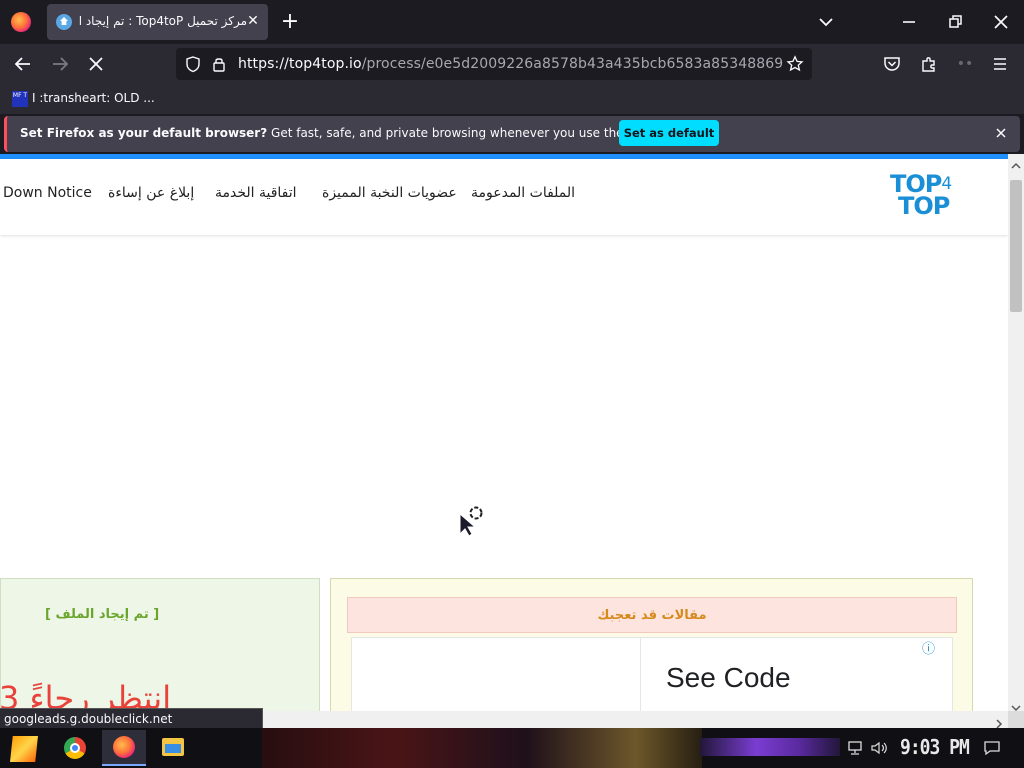 The height and width of the screenshot is (768, 1024). I want to click on nav-terms-of-service: اتفاقية الخدمة, so click(256, 193).